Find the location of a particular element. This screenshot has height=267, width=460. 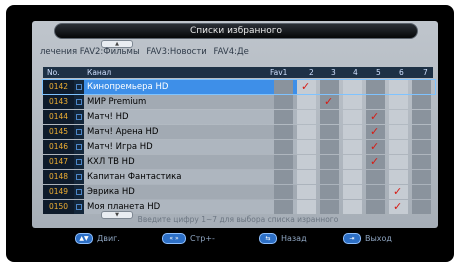

footer-controls: ▲▼ Двиг. « » Стр+- ⇆ Назад ⇥ Выход is located at coordinates (245, 239).